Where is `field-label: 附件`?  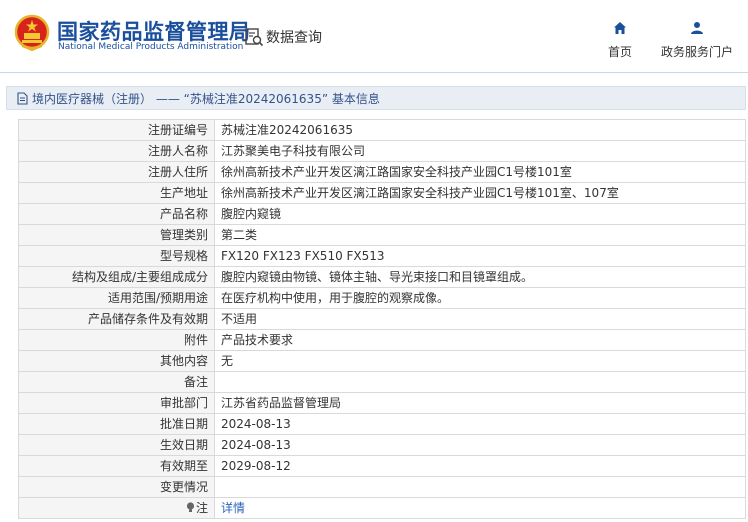 field-label: 附件 is located at coordinates (116, 340).